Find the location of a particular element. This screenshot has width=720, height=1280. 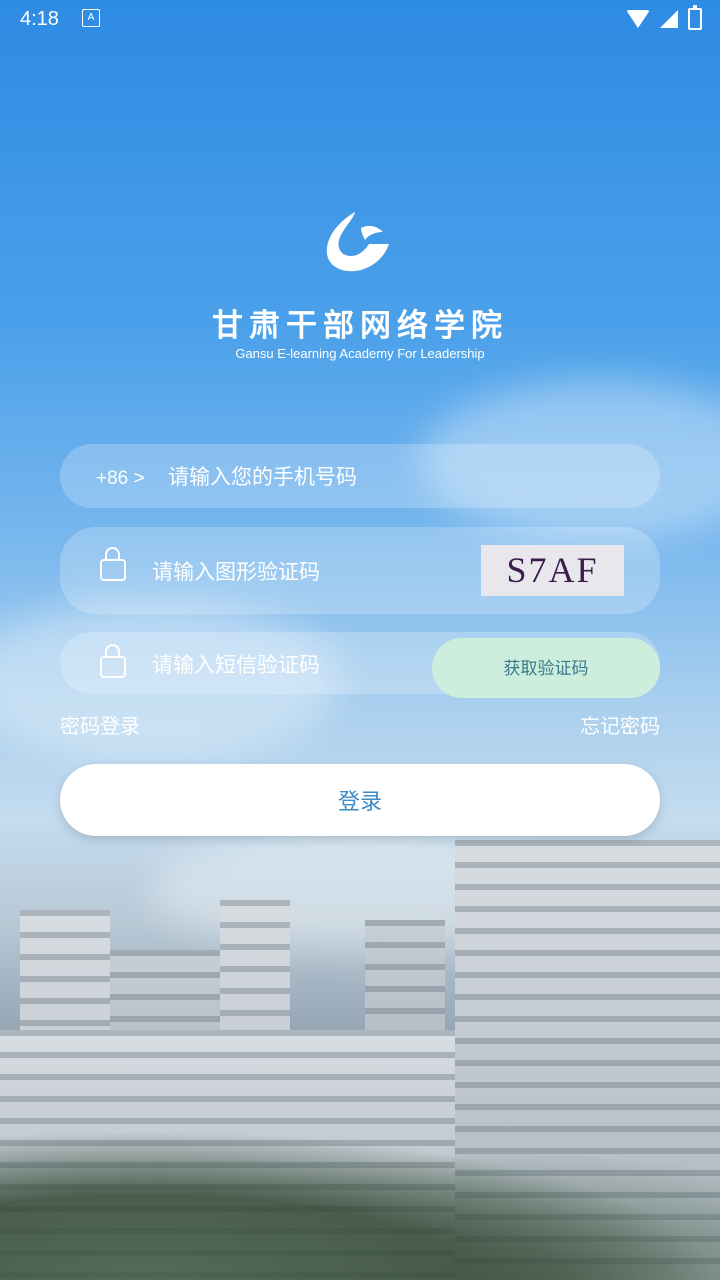

sms-code-input is located at coordinates (287, 665).